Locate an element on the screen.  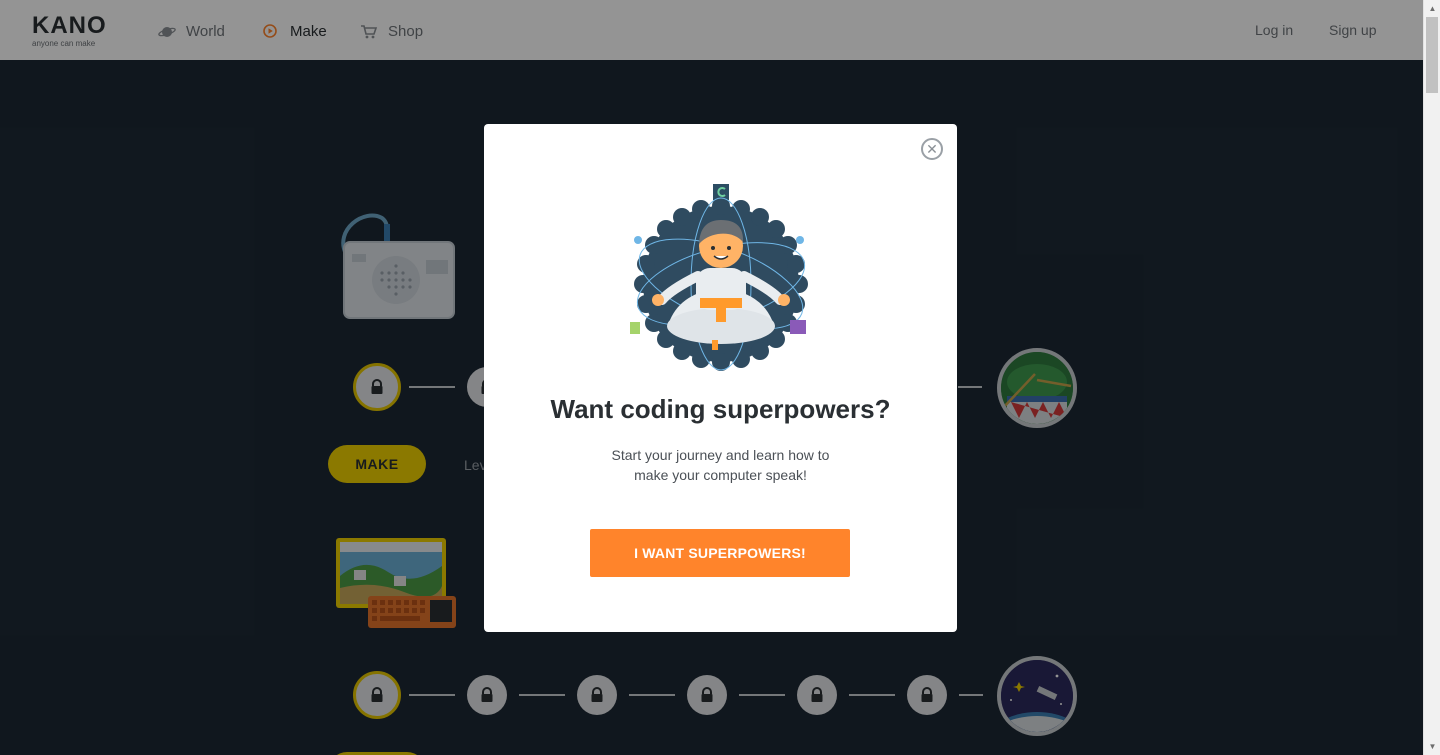
page-scrollbar: ▲ ▼ is located at coordinates (1431, 377).